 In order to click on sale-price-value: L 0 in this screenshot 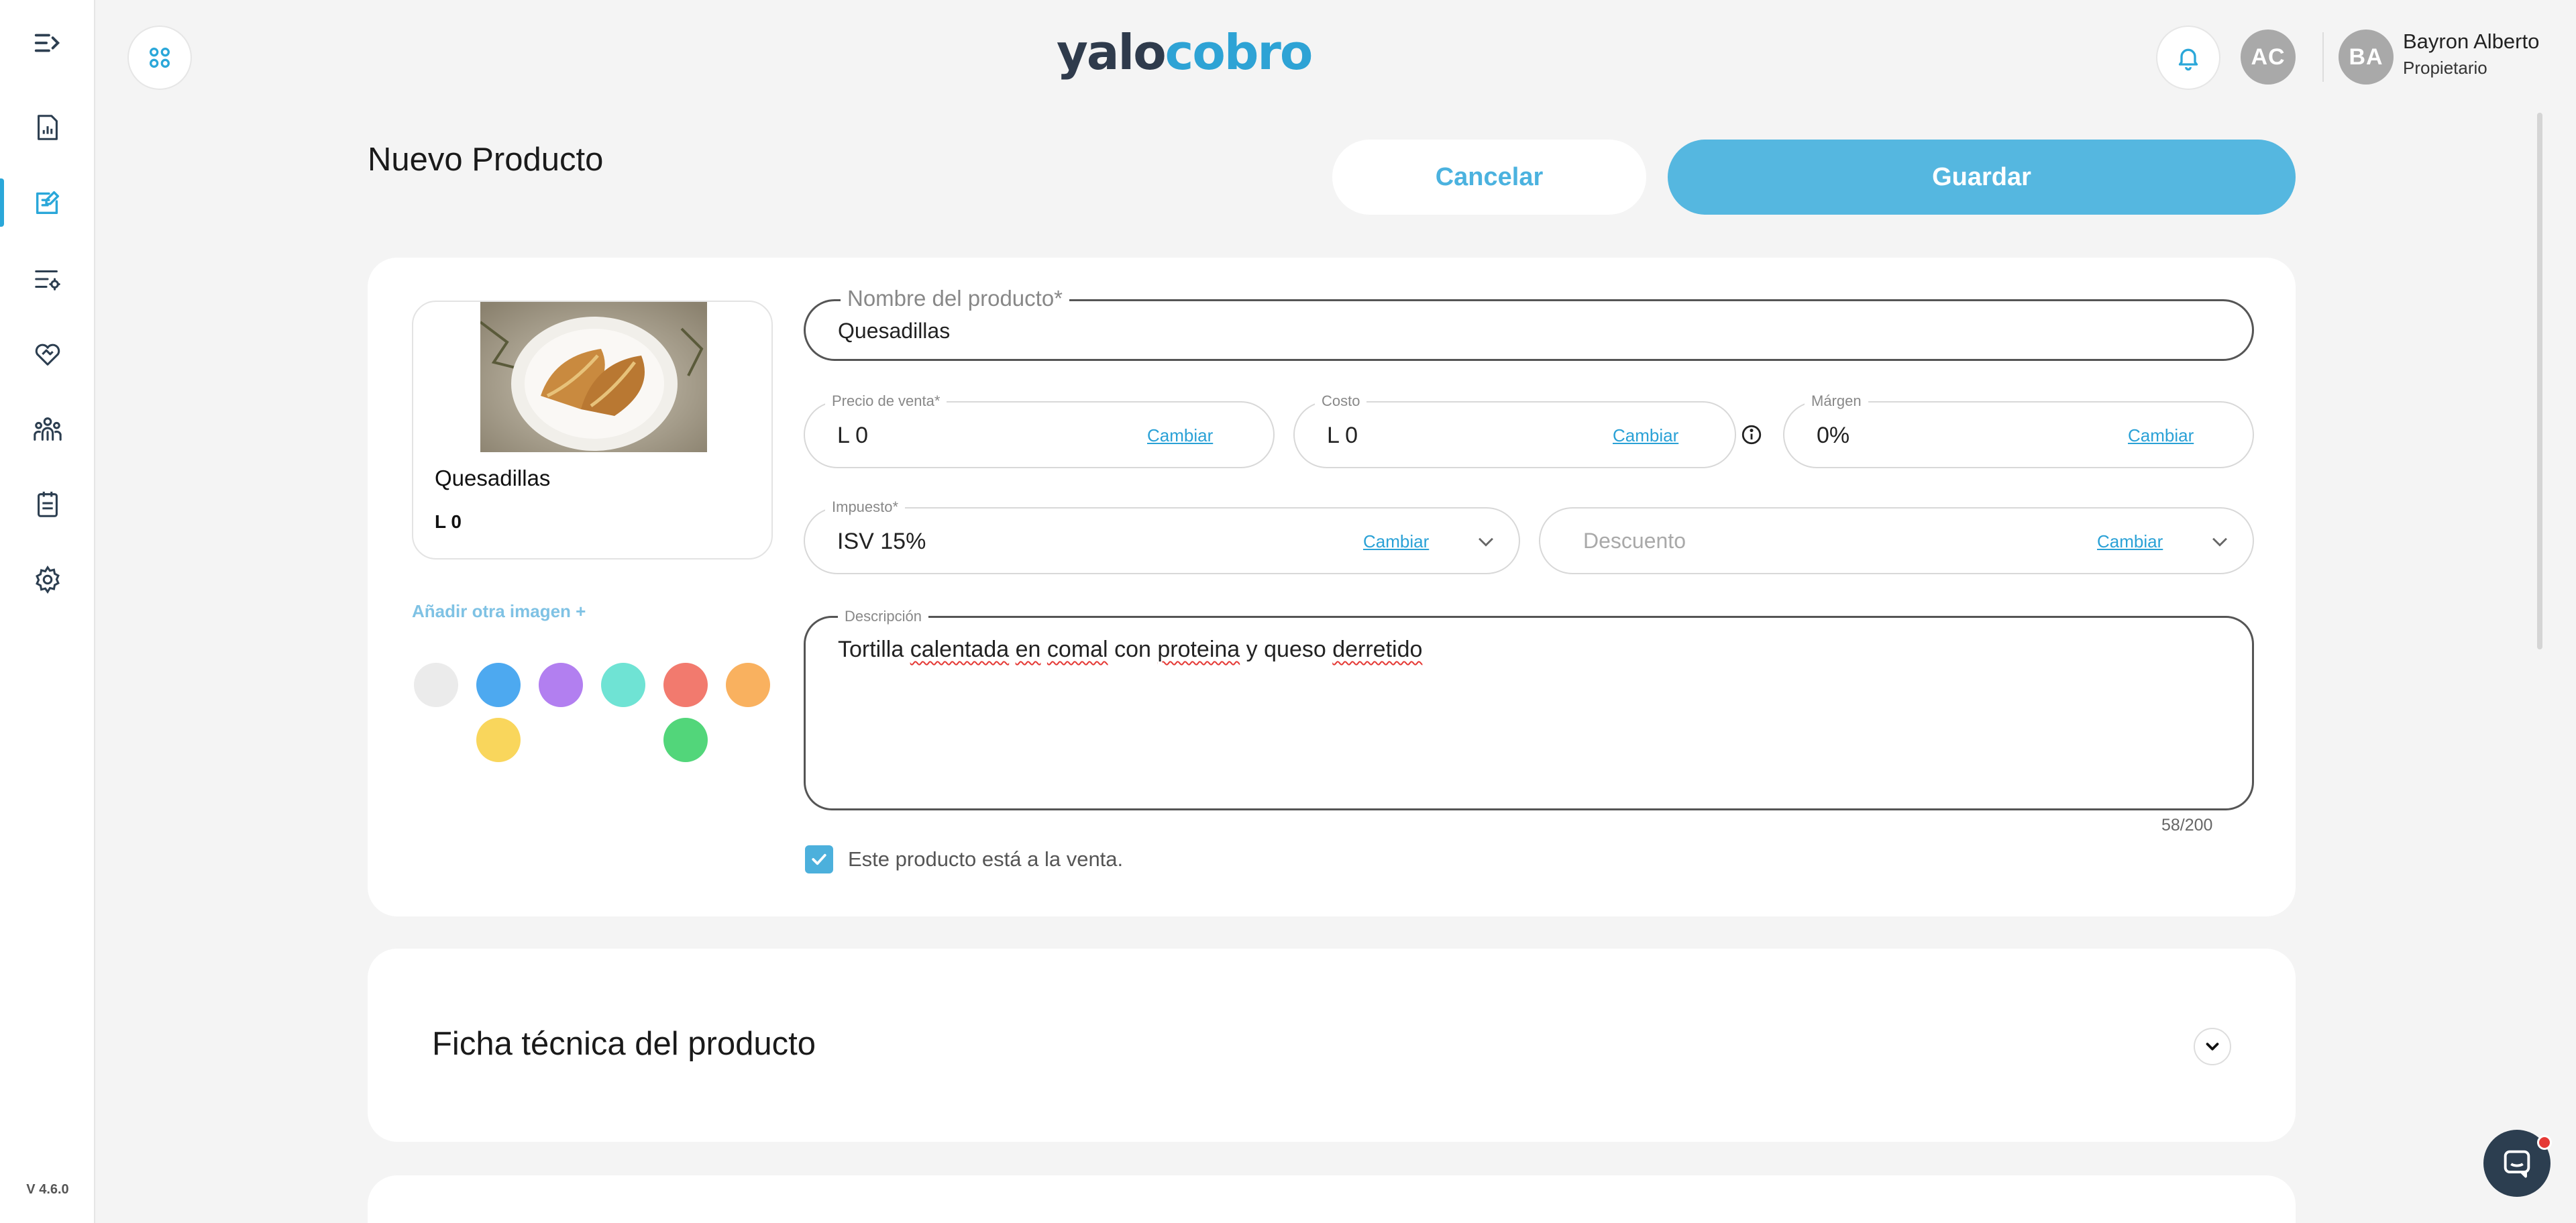, I will do `click(853, 435)`.